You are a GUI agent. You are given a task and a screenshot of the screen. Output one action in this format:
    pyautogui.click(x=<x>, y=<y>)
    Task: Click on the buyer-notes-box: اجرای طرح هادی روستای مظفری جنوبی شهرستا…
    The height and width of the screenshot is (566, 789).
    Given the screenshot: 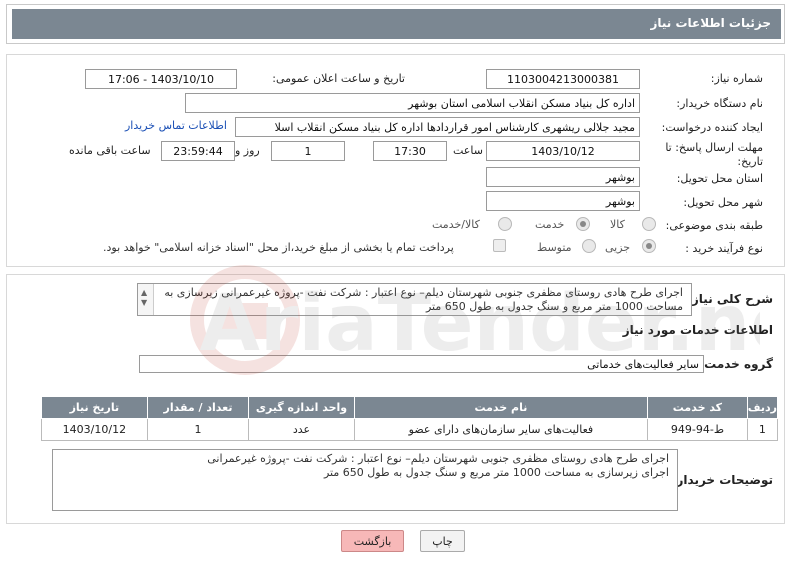 What is the action you would take?
    pyautogui.click(x=365, y=480)
    